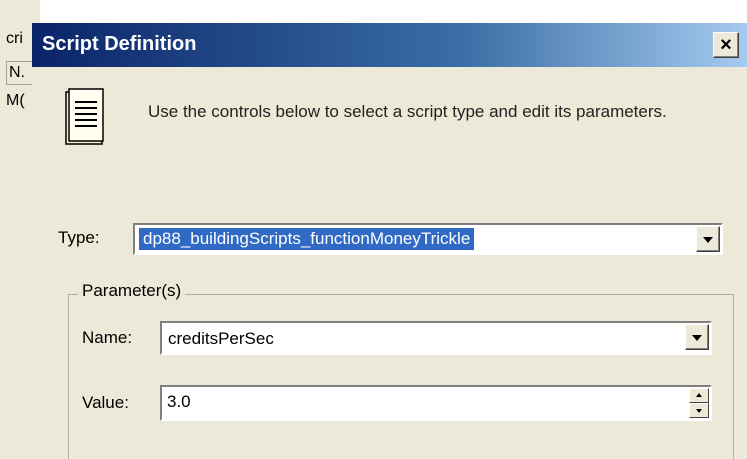 This screenshot has width=747, height=459. Describe the element at coordinates (14, 38) in the screenshot. I see `background-text-1: cri` at that location.